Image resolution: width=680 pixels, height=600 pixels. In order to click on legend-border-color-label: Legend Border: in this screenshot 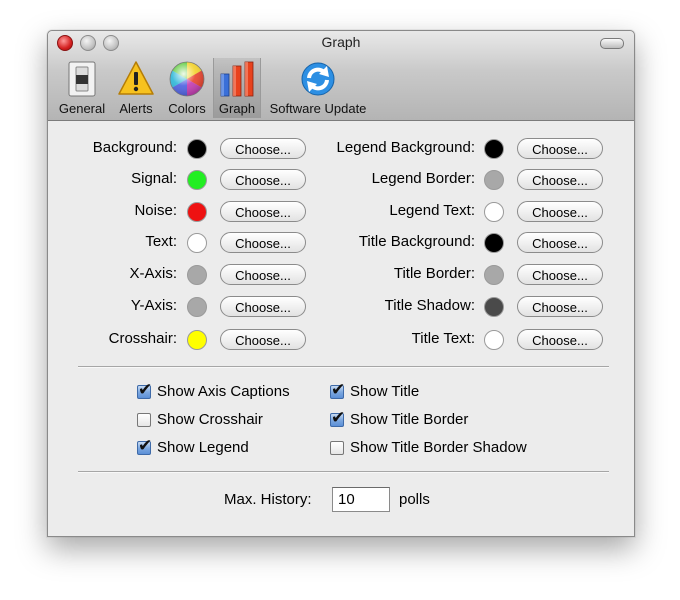, I will do `click(423, 178)`.